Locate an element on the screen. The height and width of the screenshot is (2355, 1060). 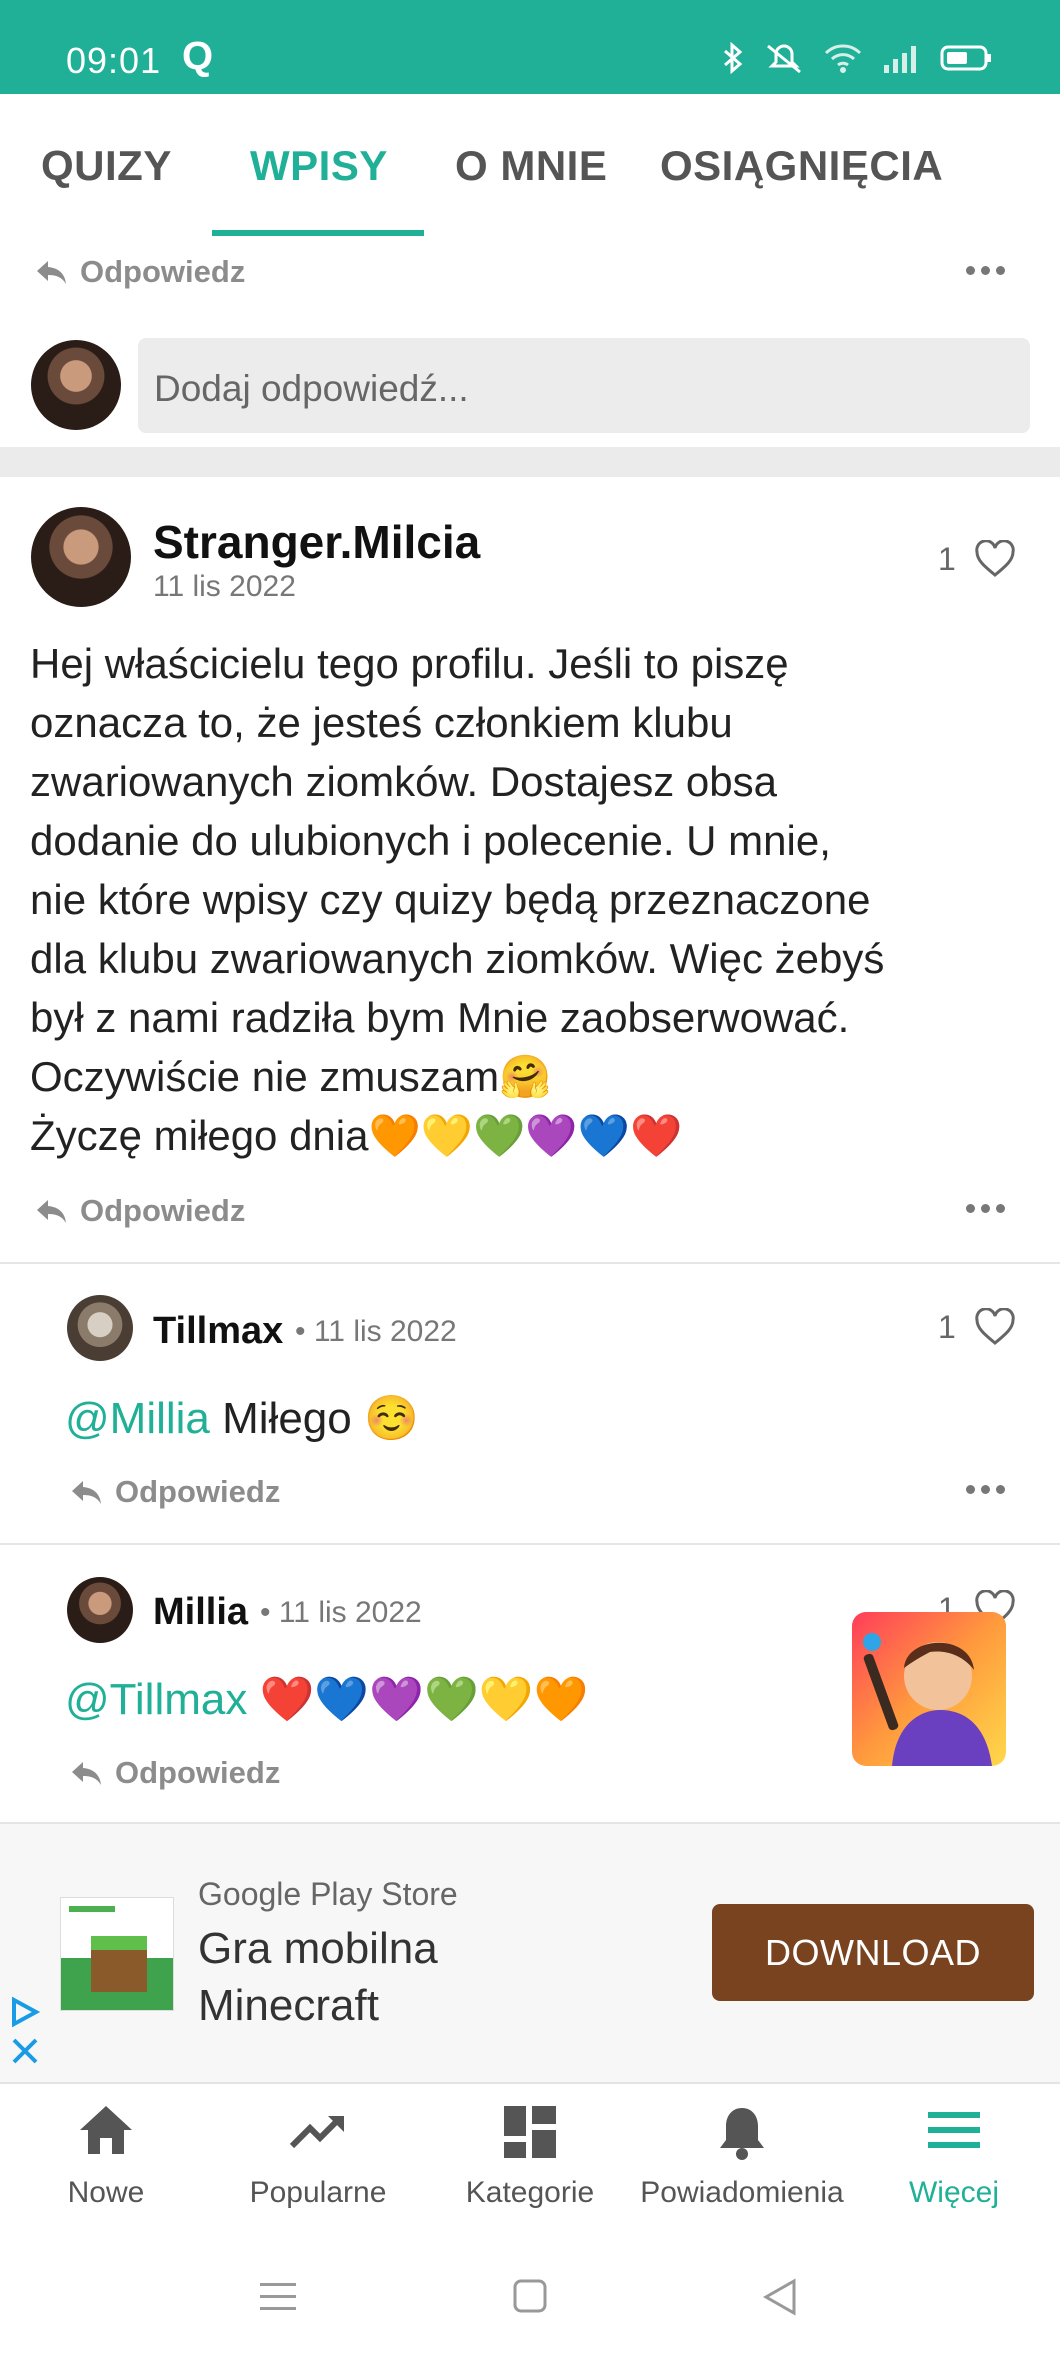
ad-title-line: Gra mobilna is located at coordinates (318, 1948).